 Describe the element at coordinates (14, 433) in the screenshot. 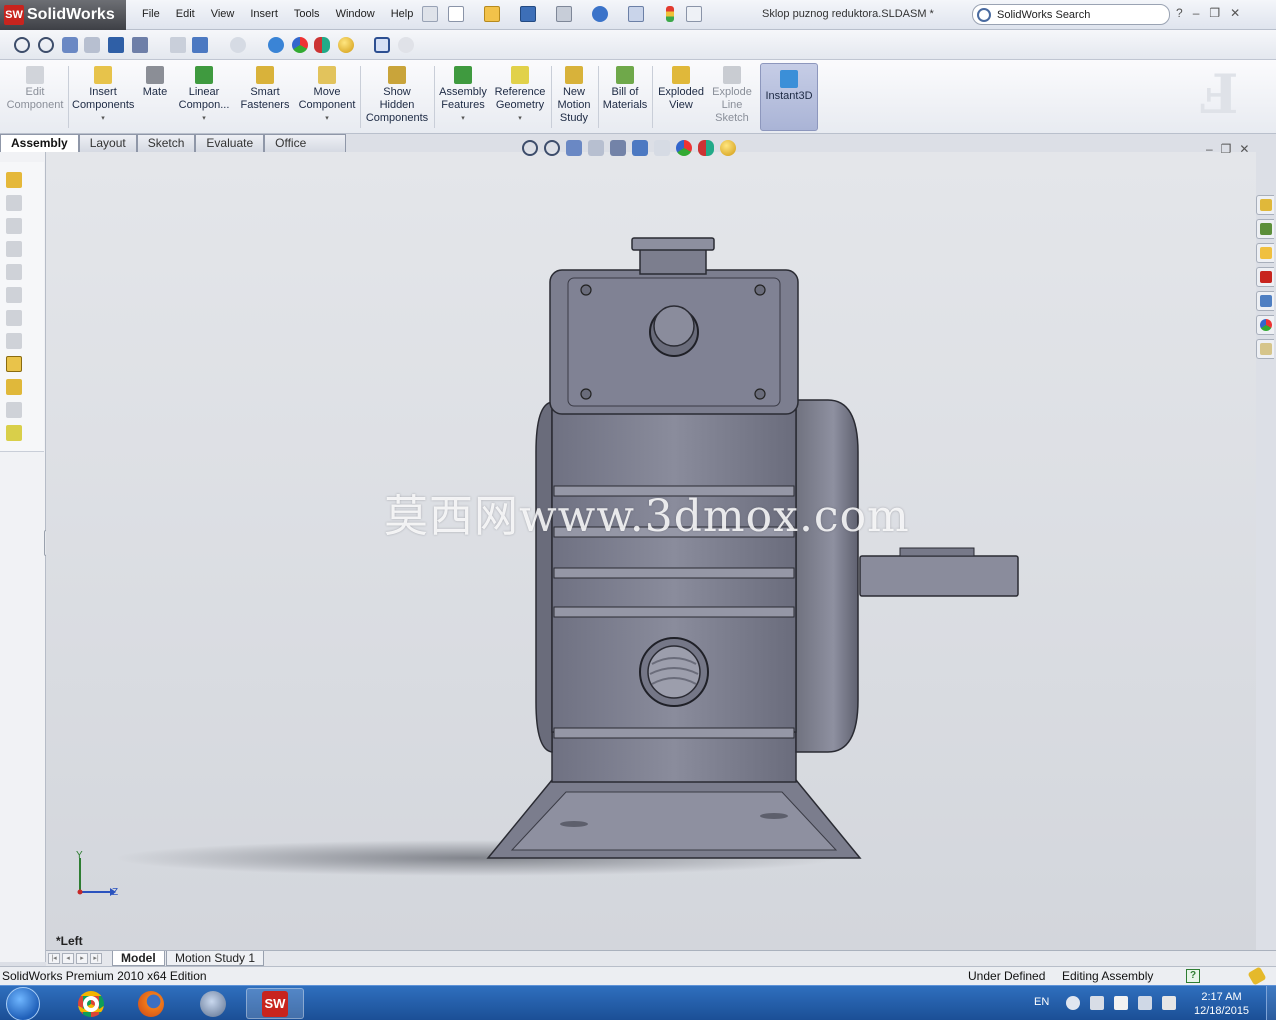

I see `reference-plane-icon` at that location.